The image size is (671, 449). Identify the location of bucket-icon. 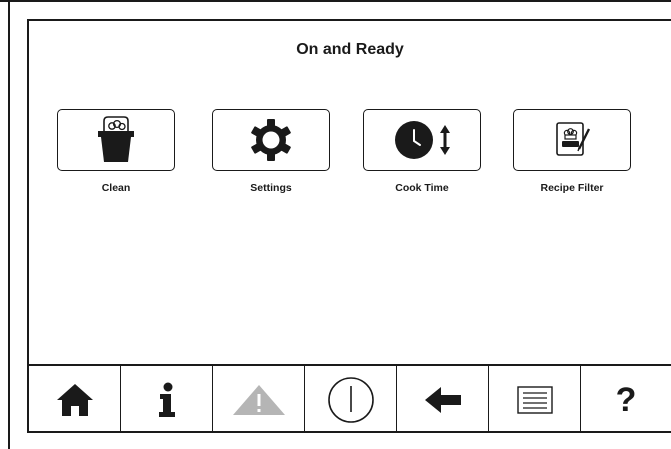
(116, 139).